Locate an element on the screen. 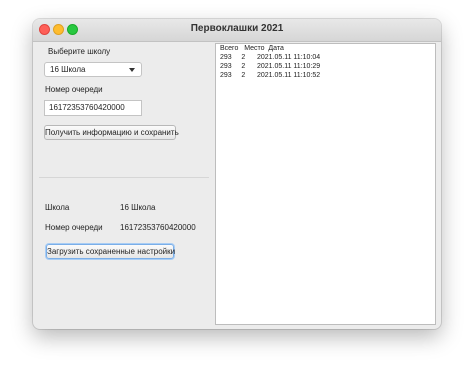  results-line: Всего Место Дата is located at coordinates (252, 48).